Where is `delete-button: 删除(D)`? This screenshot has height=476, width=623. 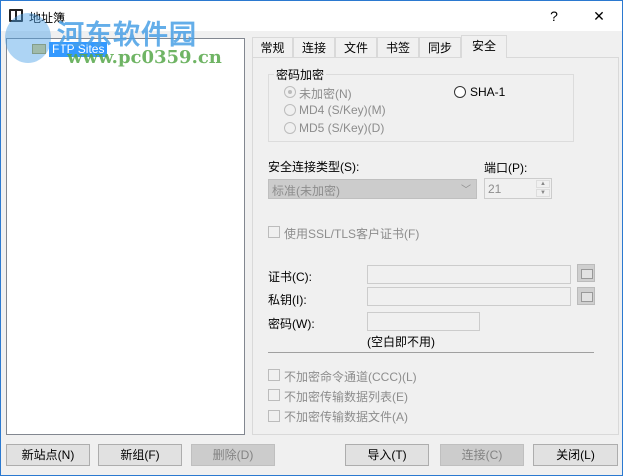
delete-button: 删除(D) is located at coordinates (233, 455).